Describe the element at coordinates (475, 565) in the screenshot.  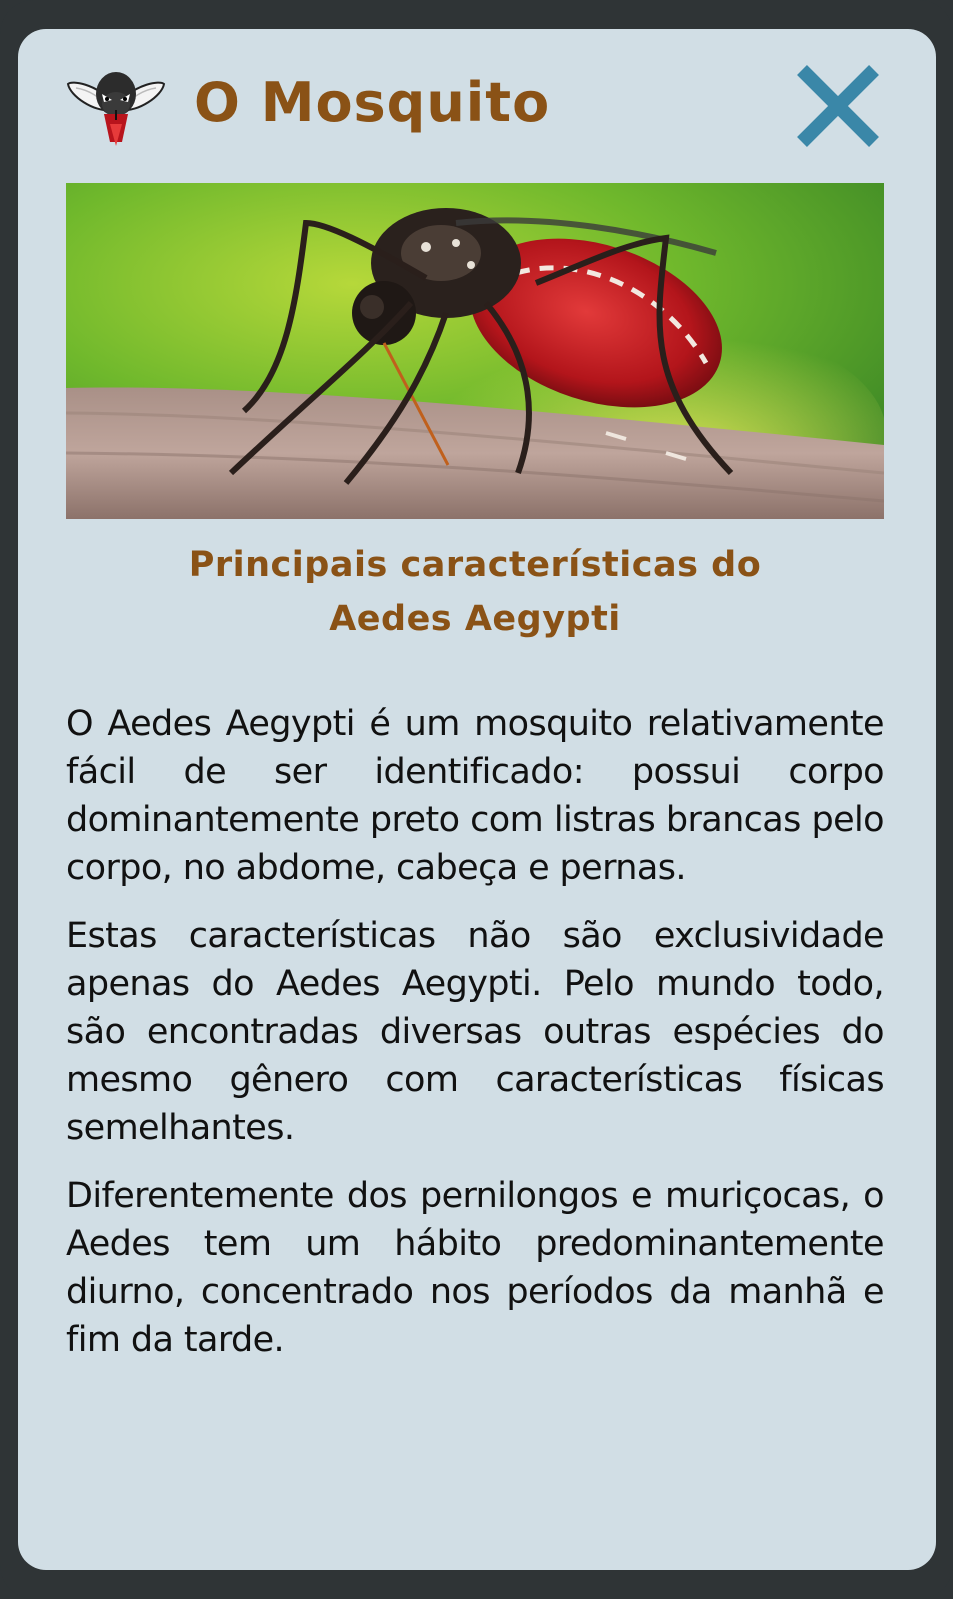
I see `section-heading-line-1: Principais características do` at that location.